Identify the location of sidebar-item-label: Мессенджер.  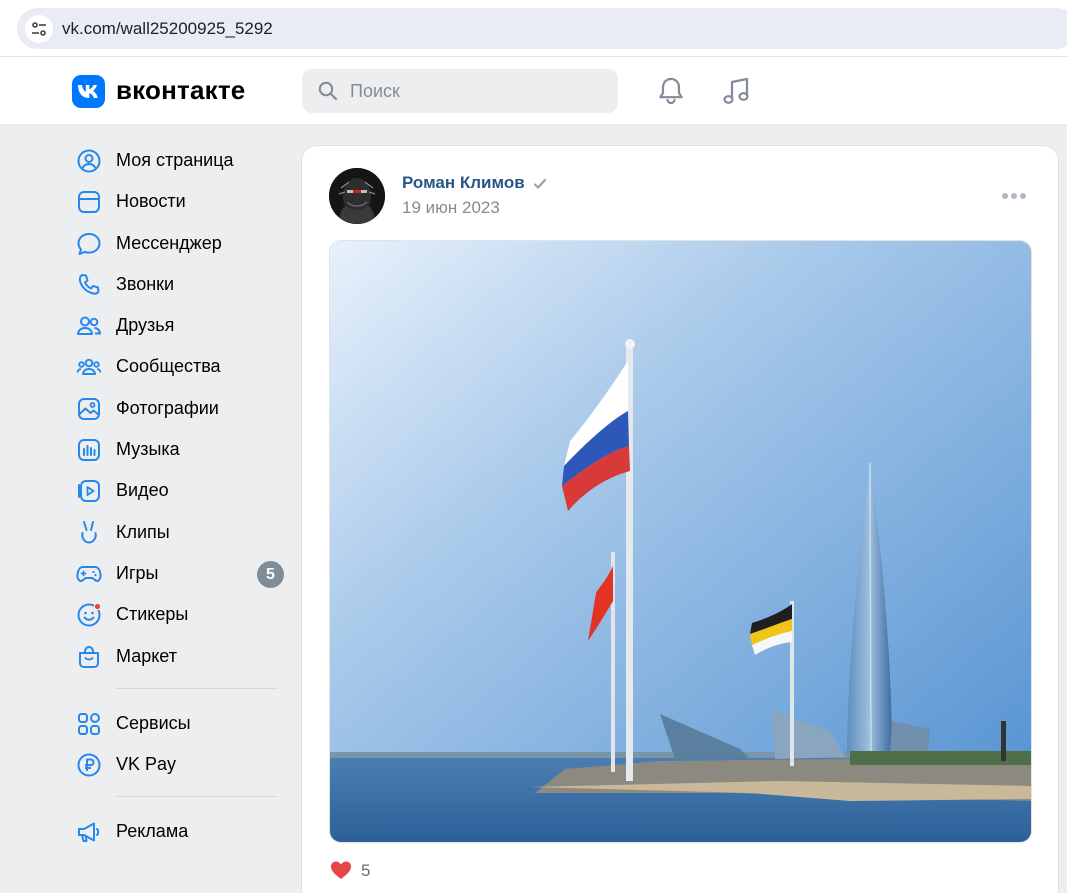
(169, 242).